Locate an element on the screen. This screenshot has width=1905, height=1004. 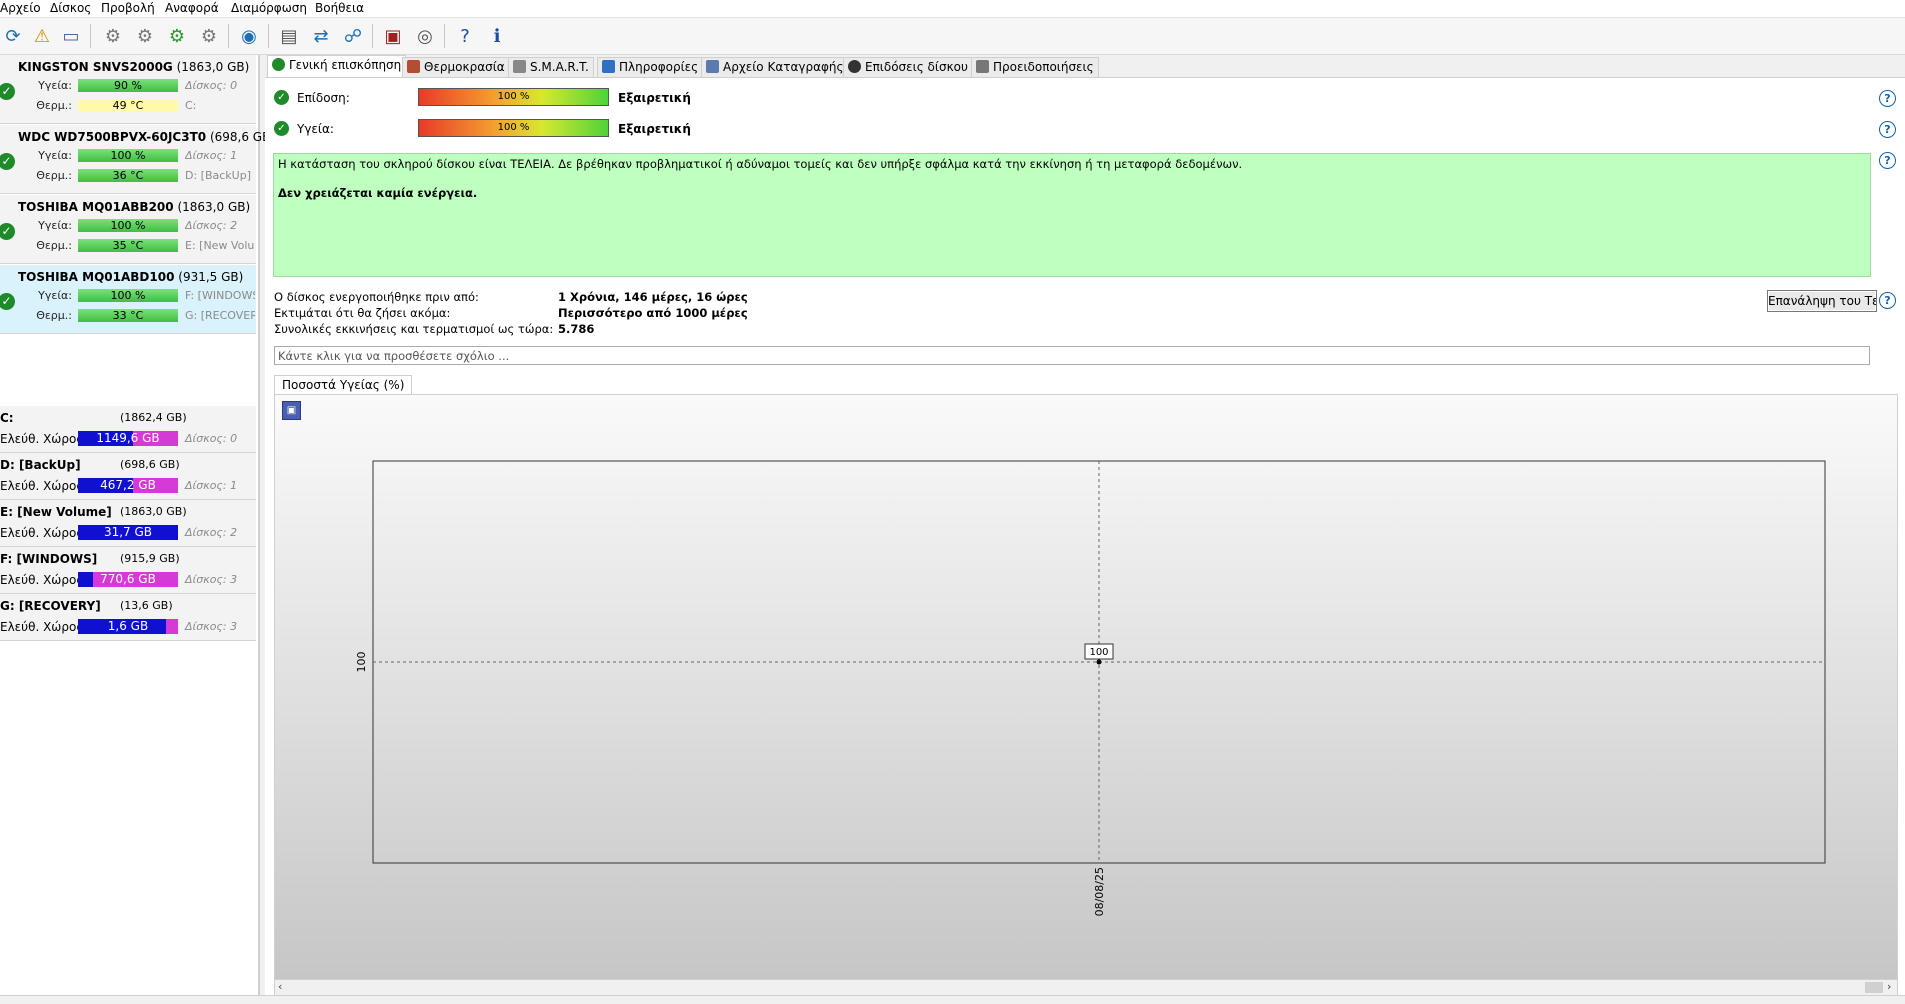
disk-name: WDC WD7500BPVX-60JC3T0 (698,6 GB) is located at coordinates (147, 137).